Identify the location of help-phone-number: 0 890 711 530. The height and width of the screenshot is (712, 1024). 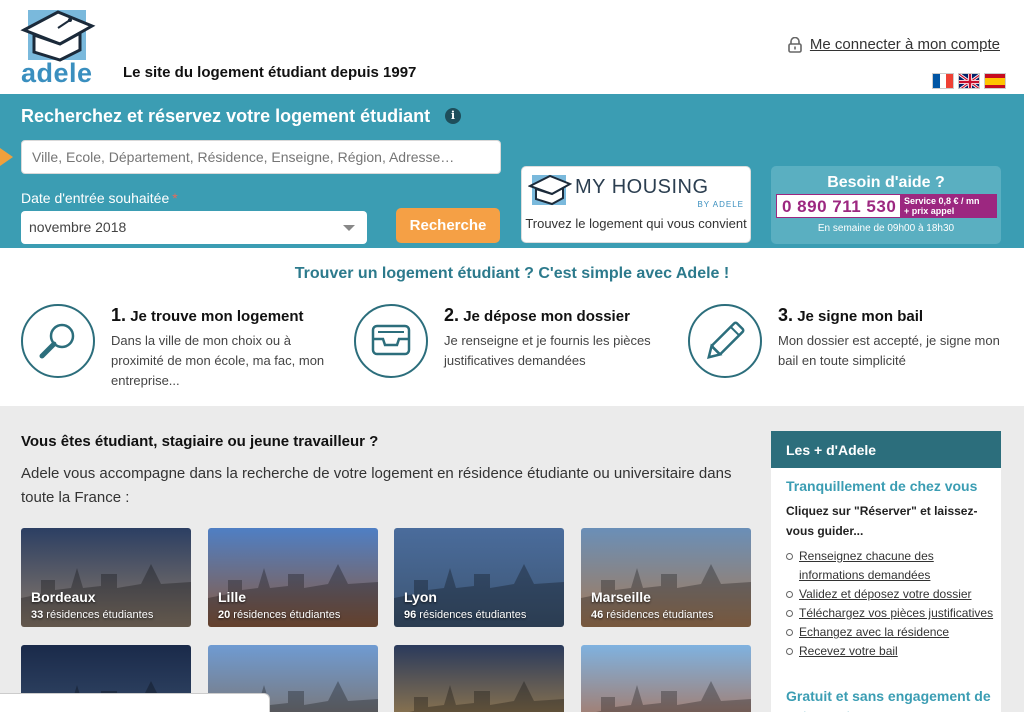
(839, 207).